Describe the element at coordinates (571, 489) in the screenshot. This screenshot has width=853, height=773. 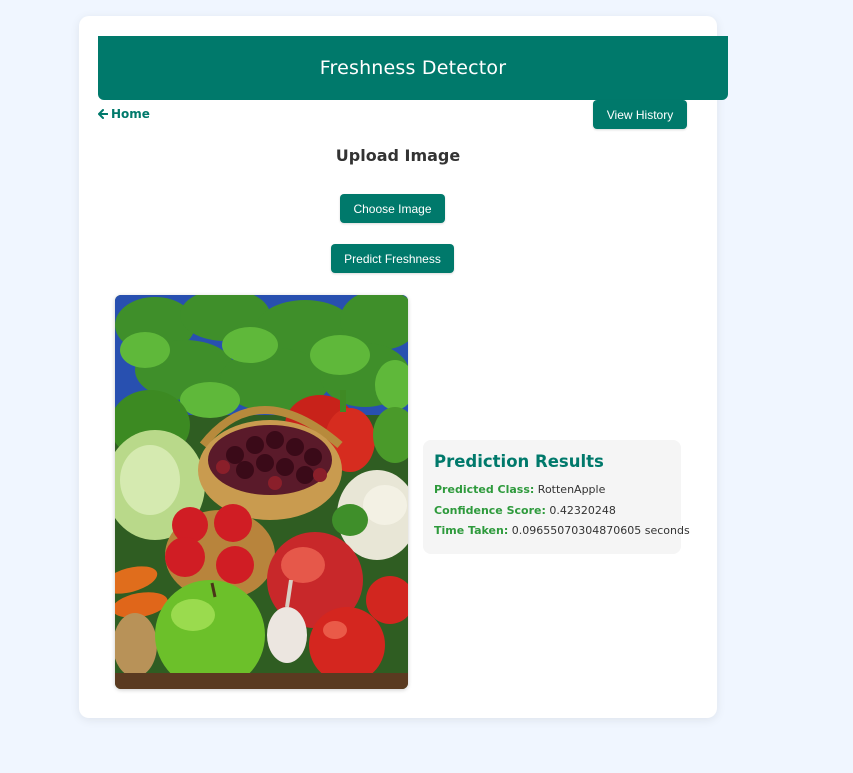
I see `predicted-class-value: RottenApple` at that location.